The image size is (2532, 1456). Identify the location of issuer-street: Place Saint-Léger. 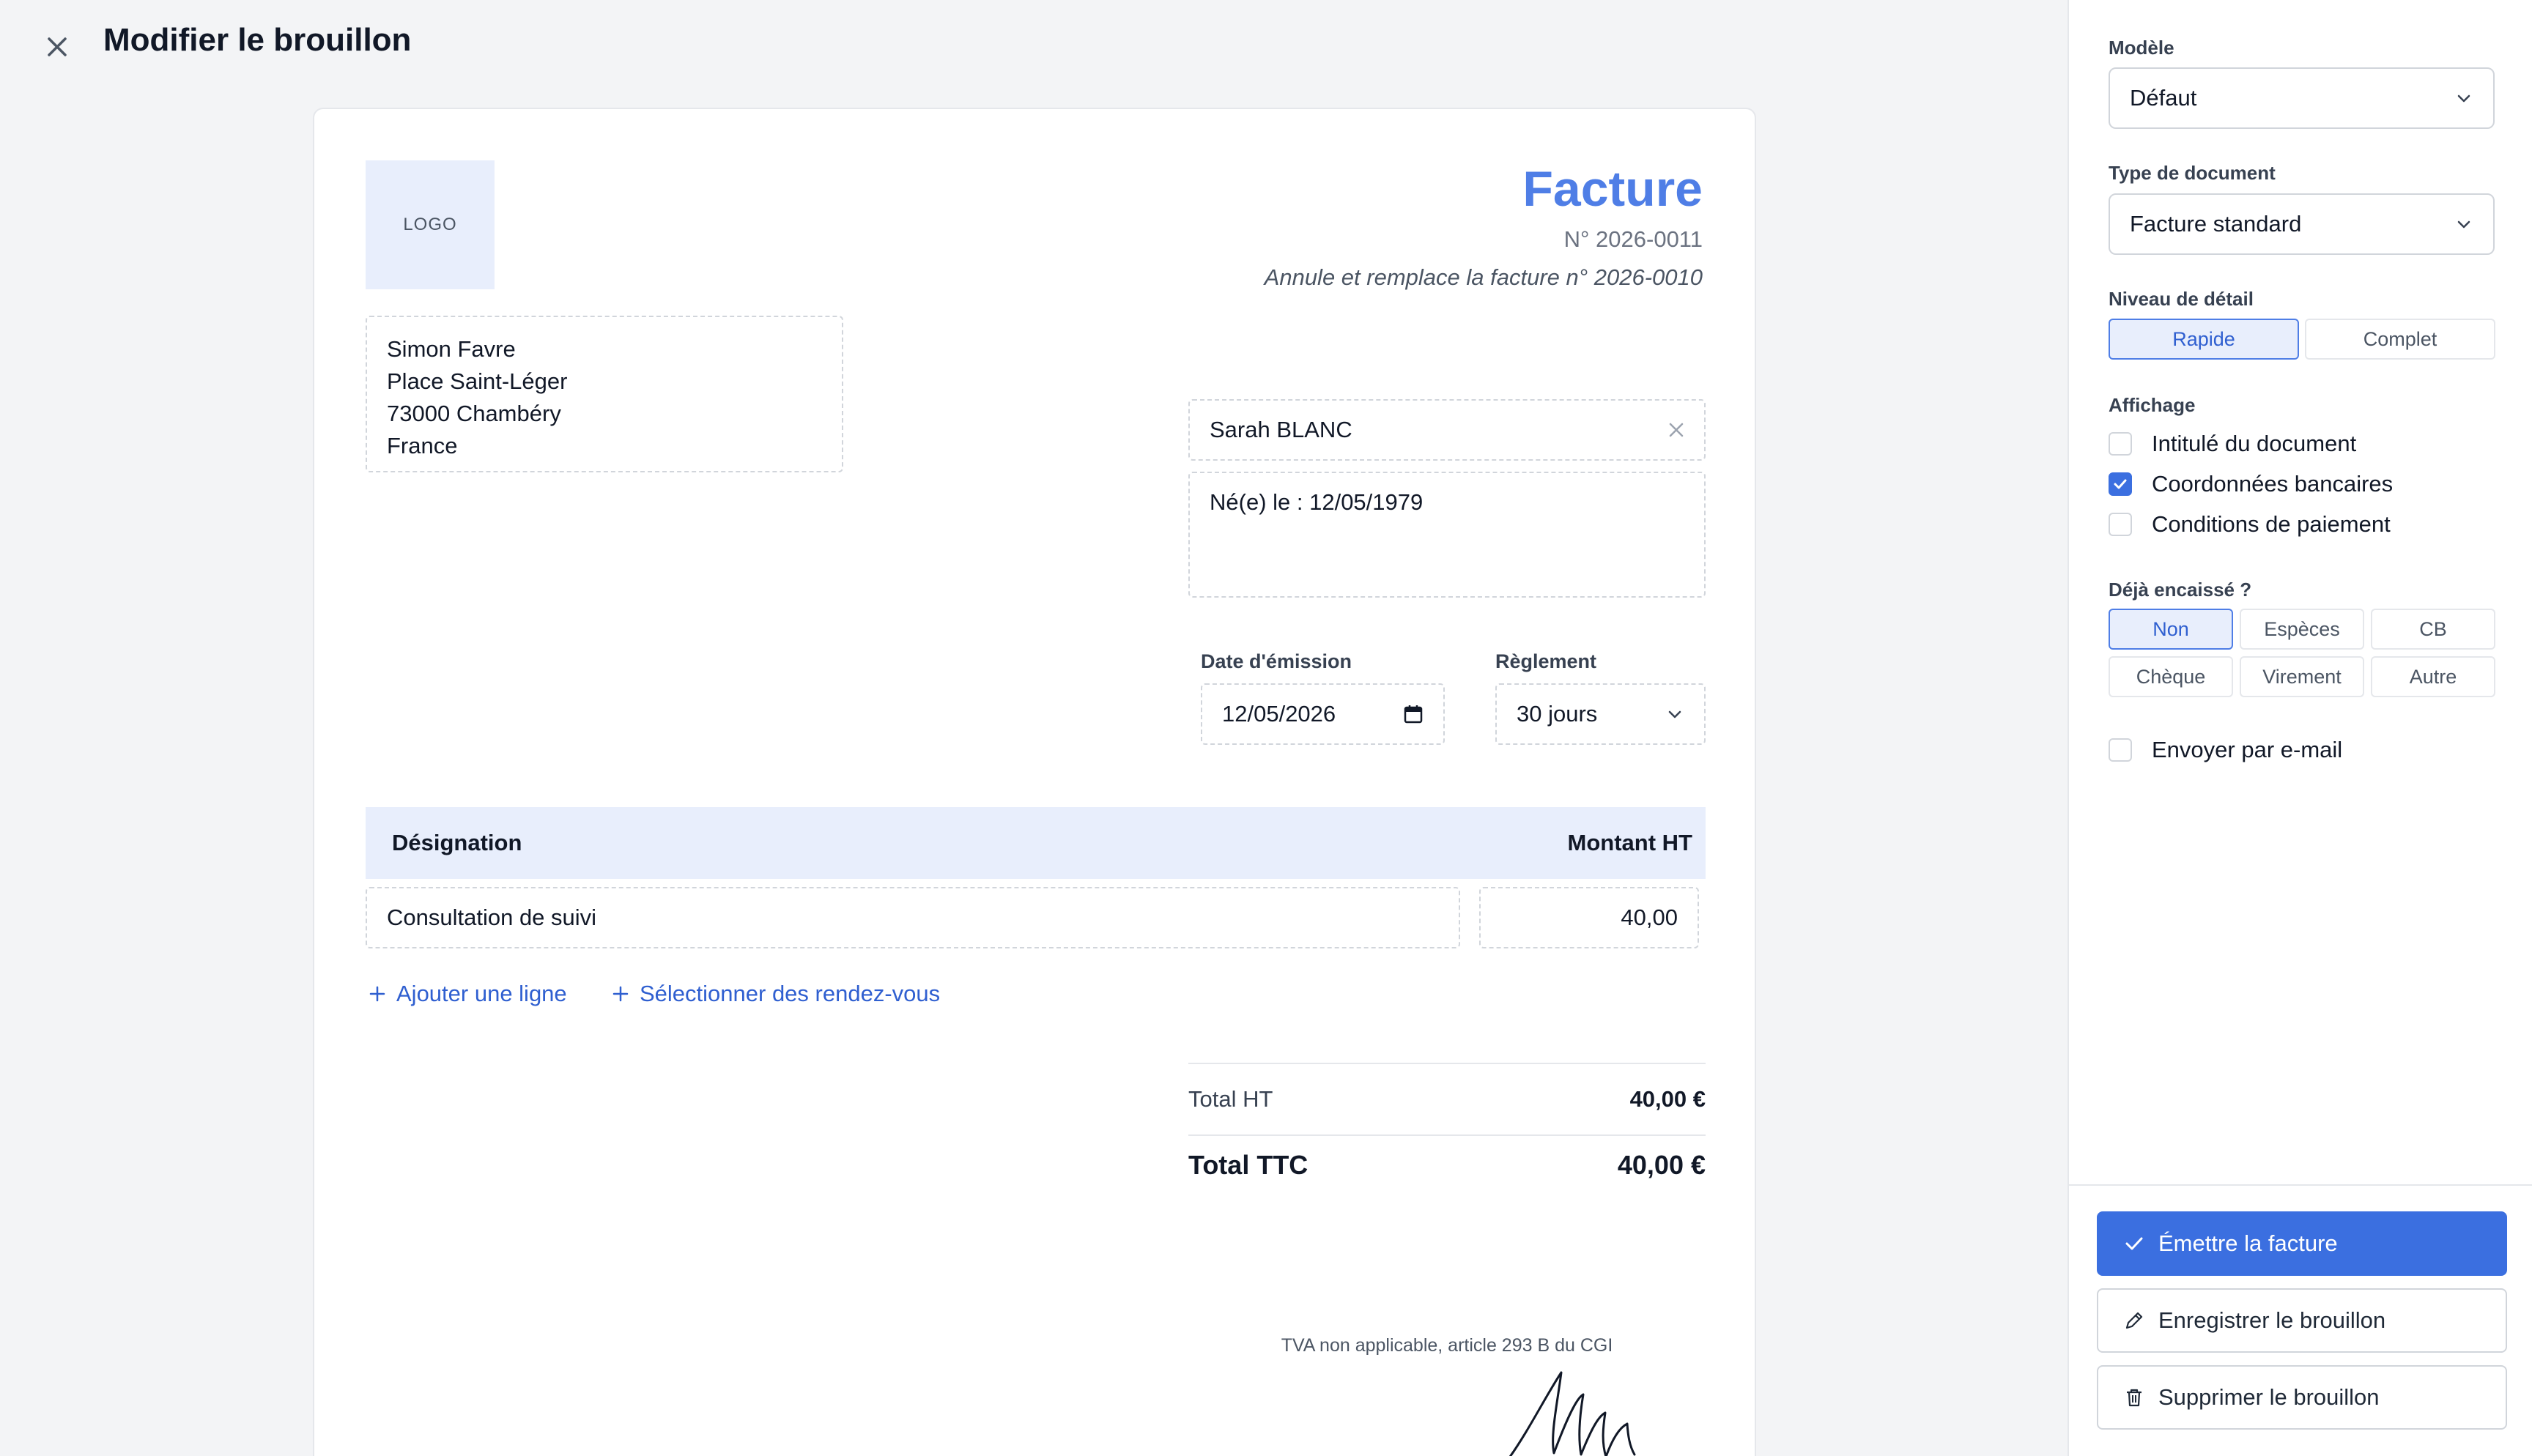
(478, 381).